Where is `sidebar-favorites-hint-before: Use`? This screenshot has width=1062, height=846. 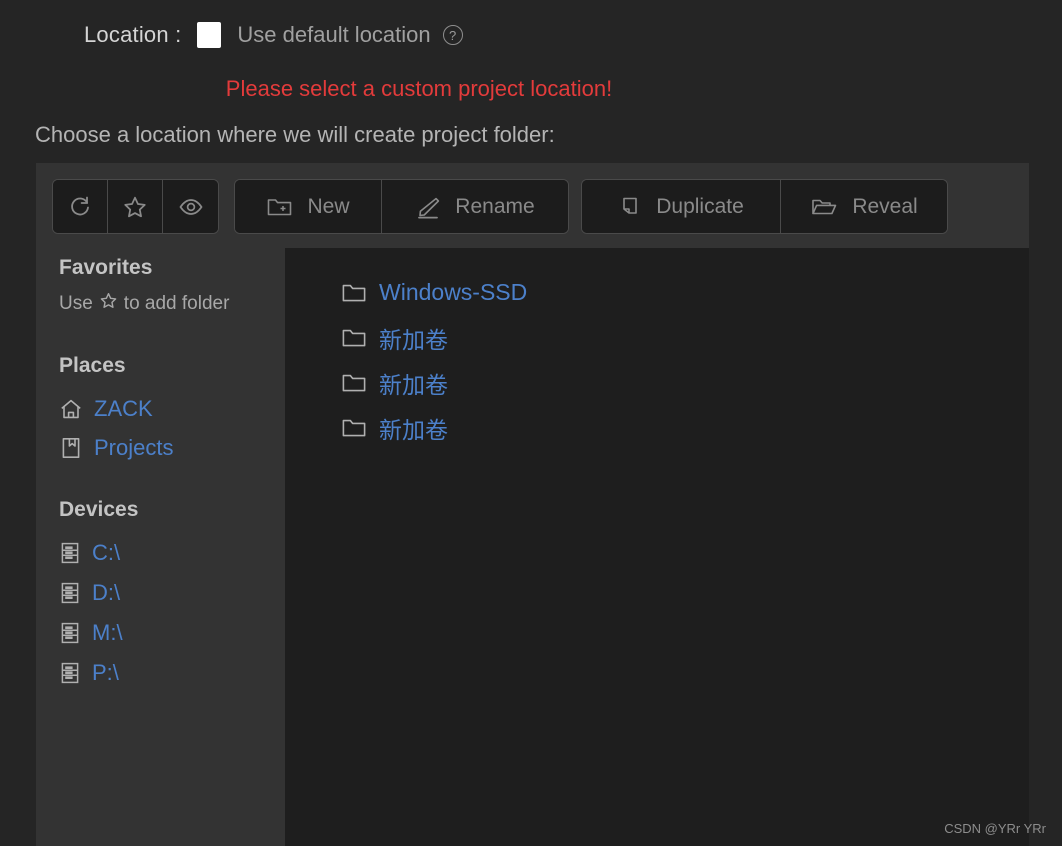
sidebar-favorites-hint-before: Use is located at coordinates (76, 303).